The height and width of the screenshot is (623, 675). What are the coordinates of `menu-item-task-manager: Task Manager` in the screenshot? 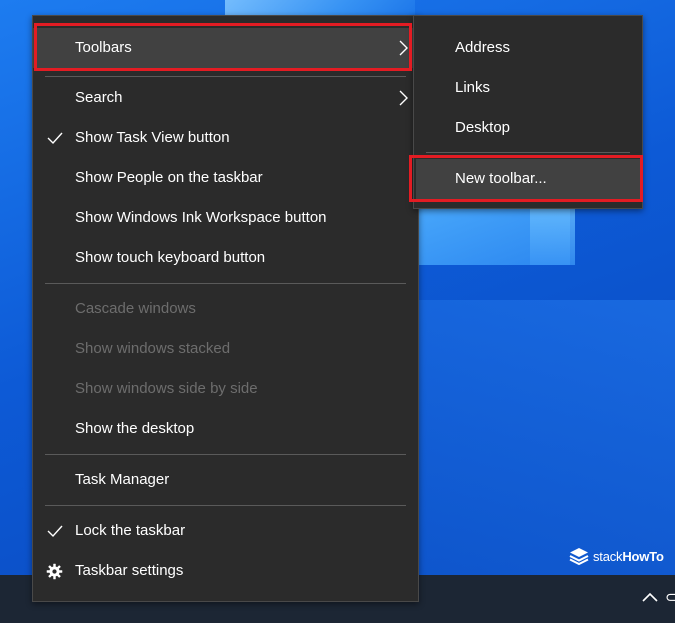 It's located at (225, 480).